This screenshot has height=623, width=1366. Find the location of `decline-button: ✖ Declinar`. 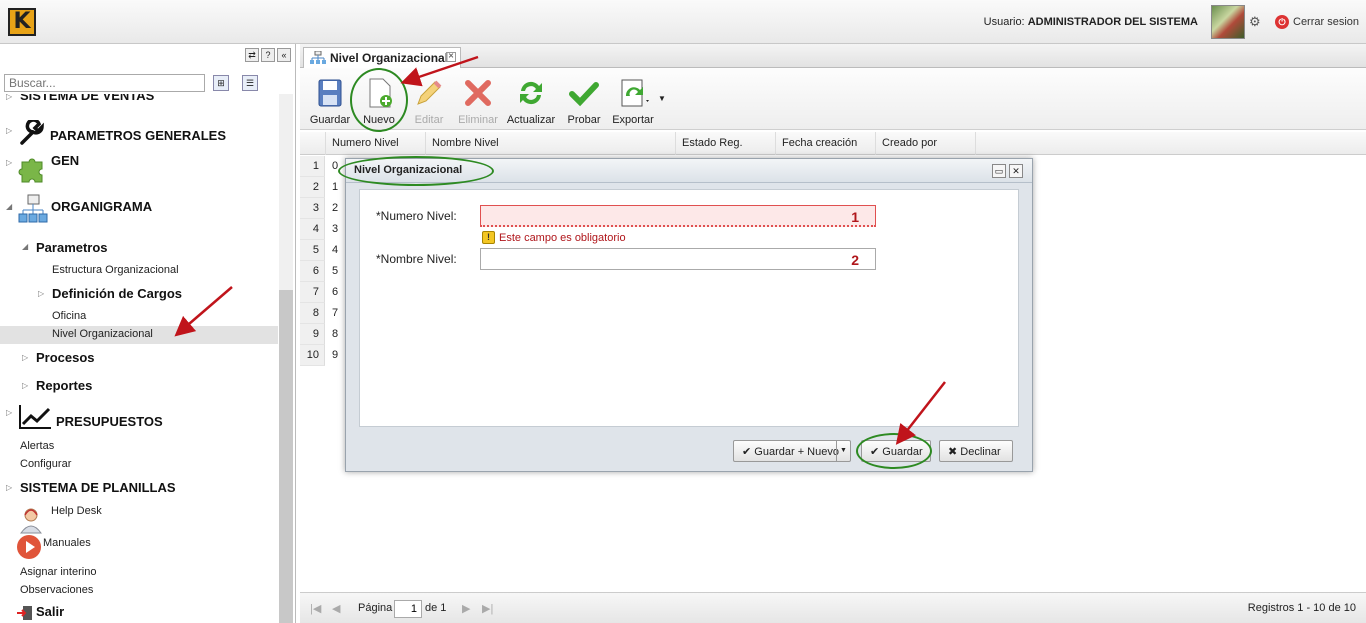

decline-button: ✖ Declinar is located at coordinates (976, 451).